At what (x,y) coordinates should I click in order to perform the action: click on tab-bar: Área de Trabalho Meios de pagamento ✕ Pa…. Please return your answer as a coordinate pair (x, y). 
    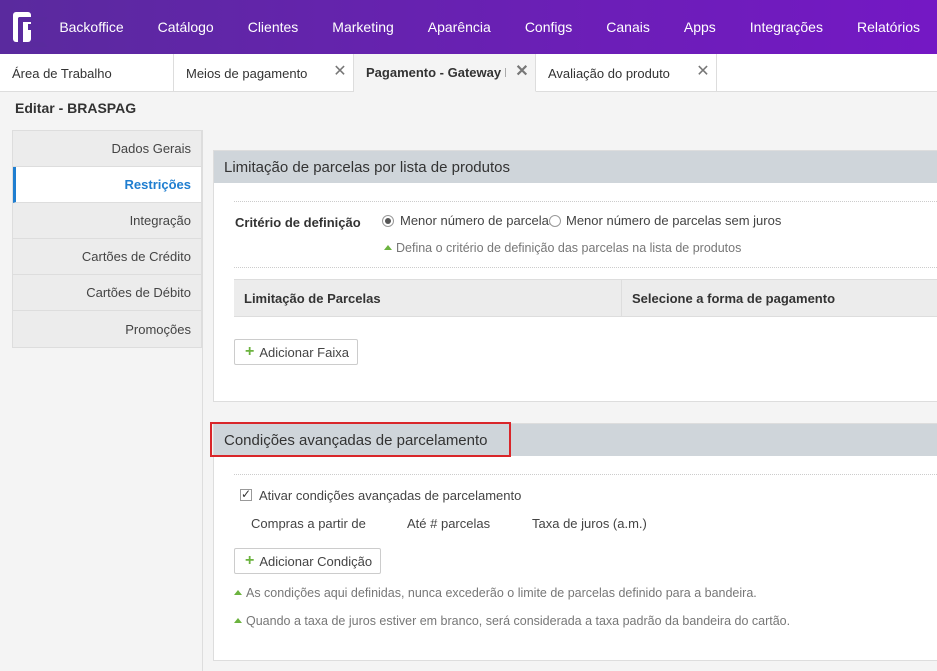
    Looking at the image, I should click on (468, 73).